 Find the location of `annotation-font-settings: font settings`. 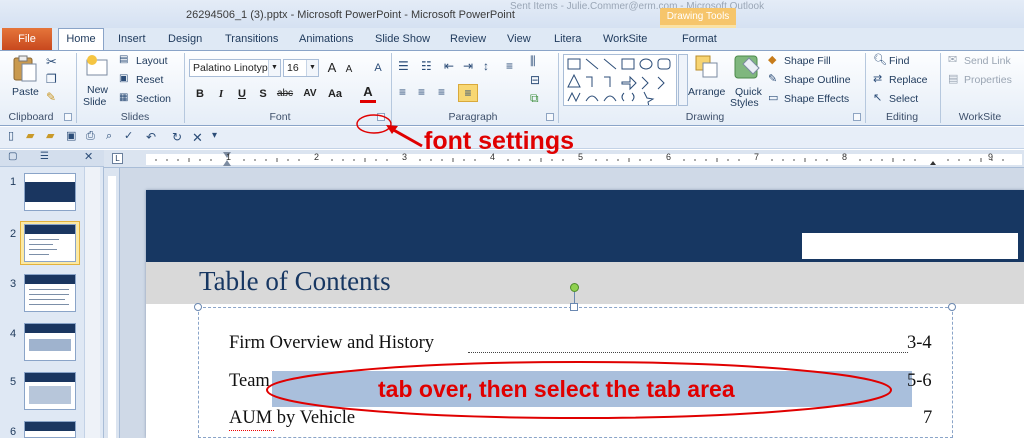

annotation-font-settings: font settings is located at coordinates (499, 141).